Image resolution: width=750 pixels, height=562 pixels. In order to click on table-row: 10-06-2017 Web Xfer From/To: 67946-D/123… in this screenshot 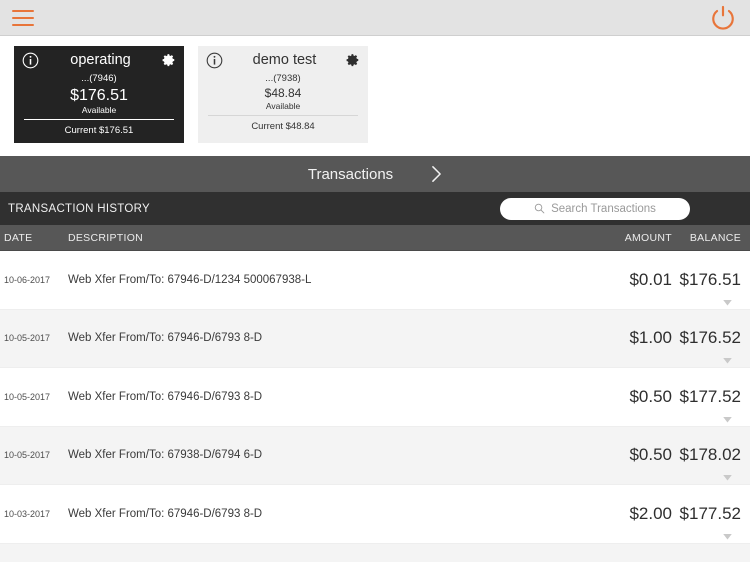, I will do `click(375, 280)`.